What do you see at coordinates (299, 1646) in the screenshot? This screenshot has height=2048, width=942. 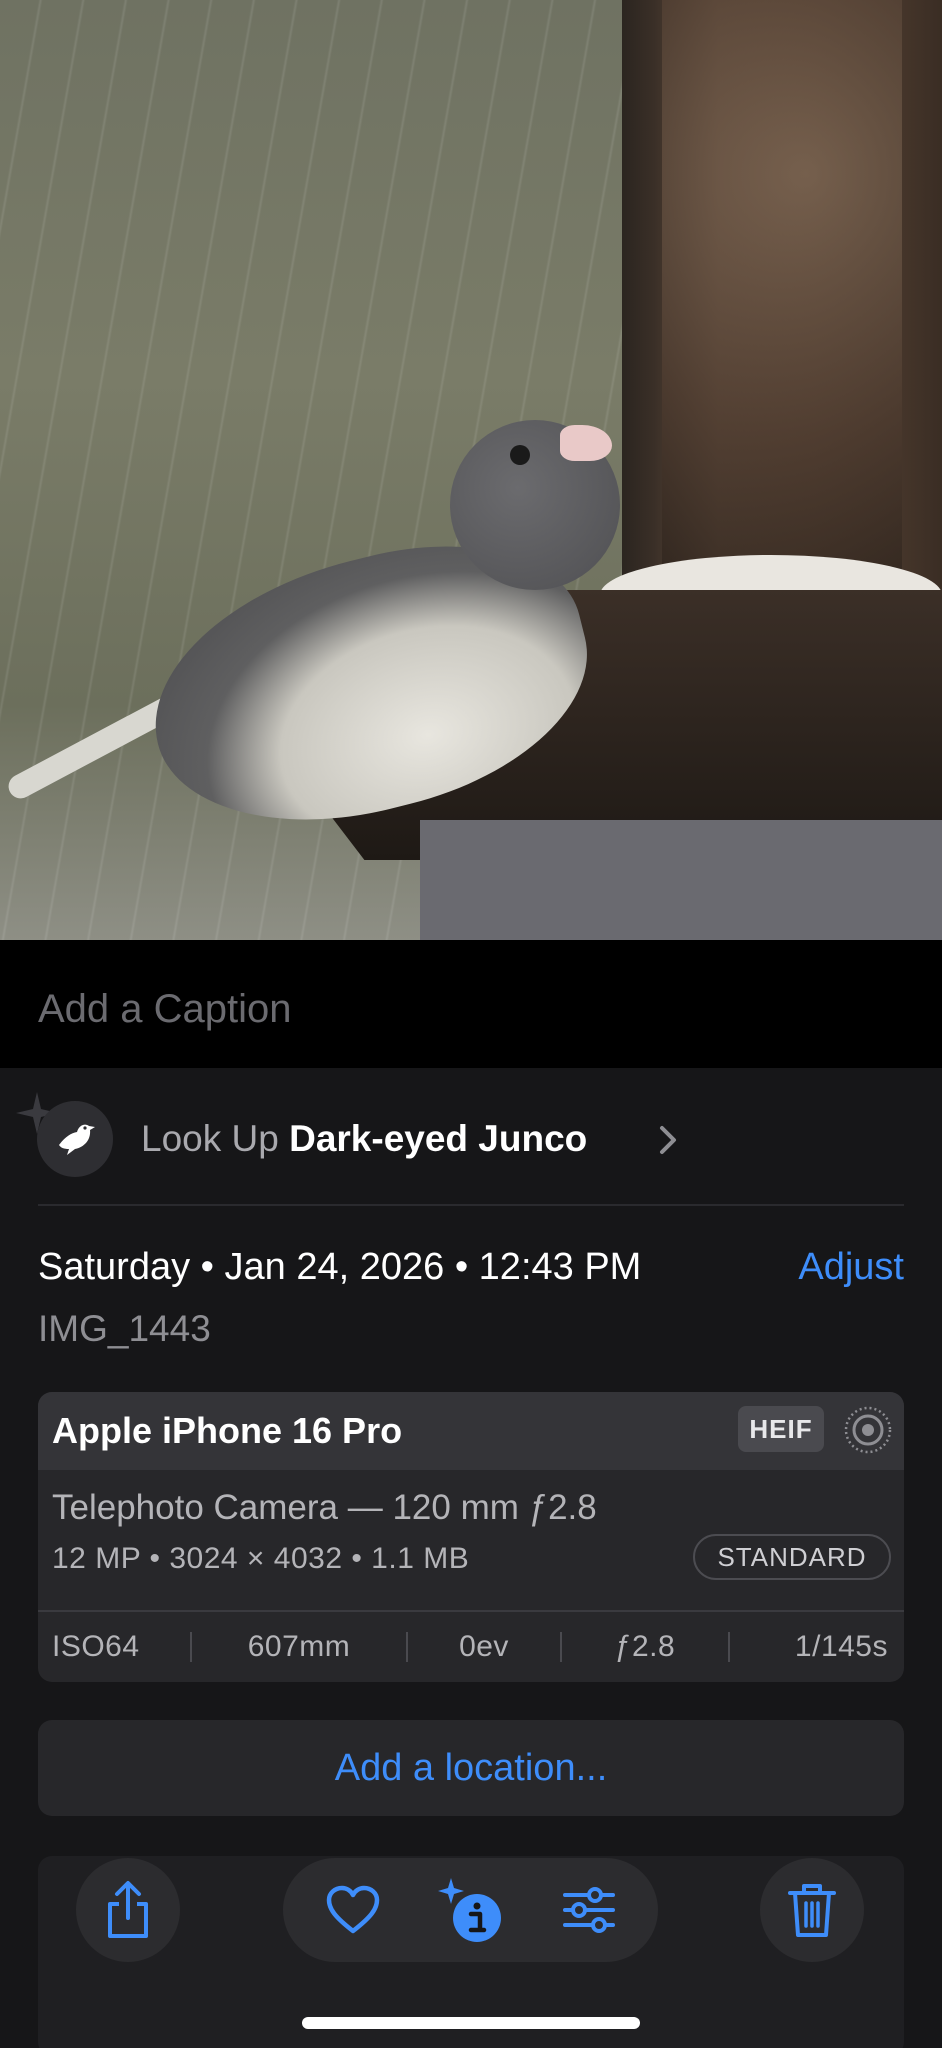 I see `exif-focal-length: 607mm` at bounding box center [299, 1646].